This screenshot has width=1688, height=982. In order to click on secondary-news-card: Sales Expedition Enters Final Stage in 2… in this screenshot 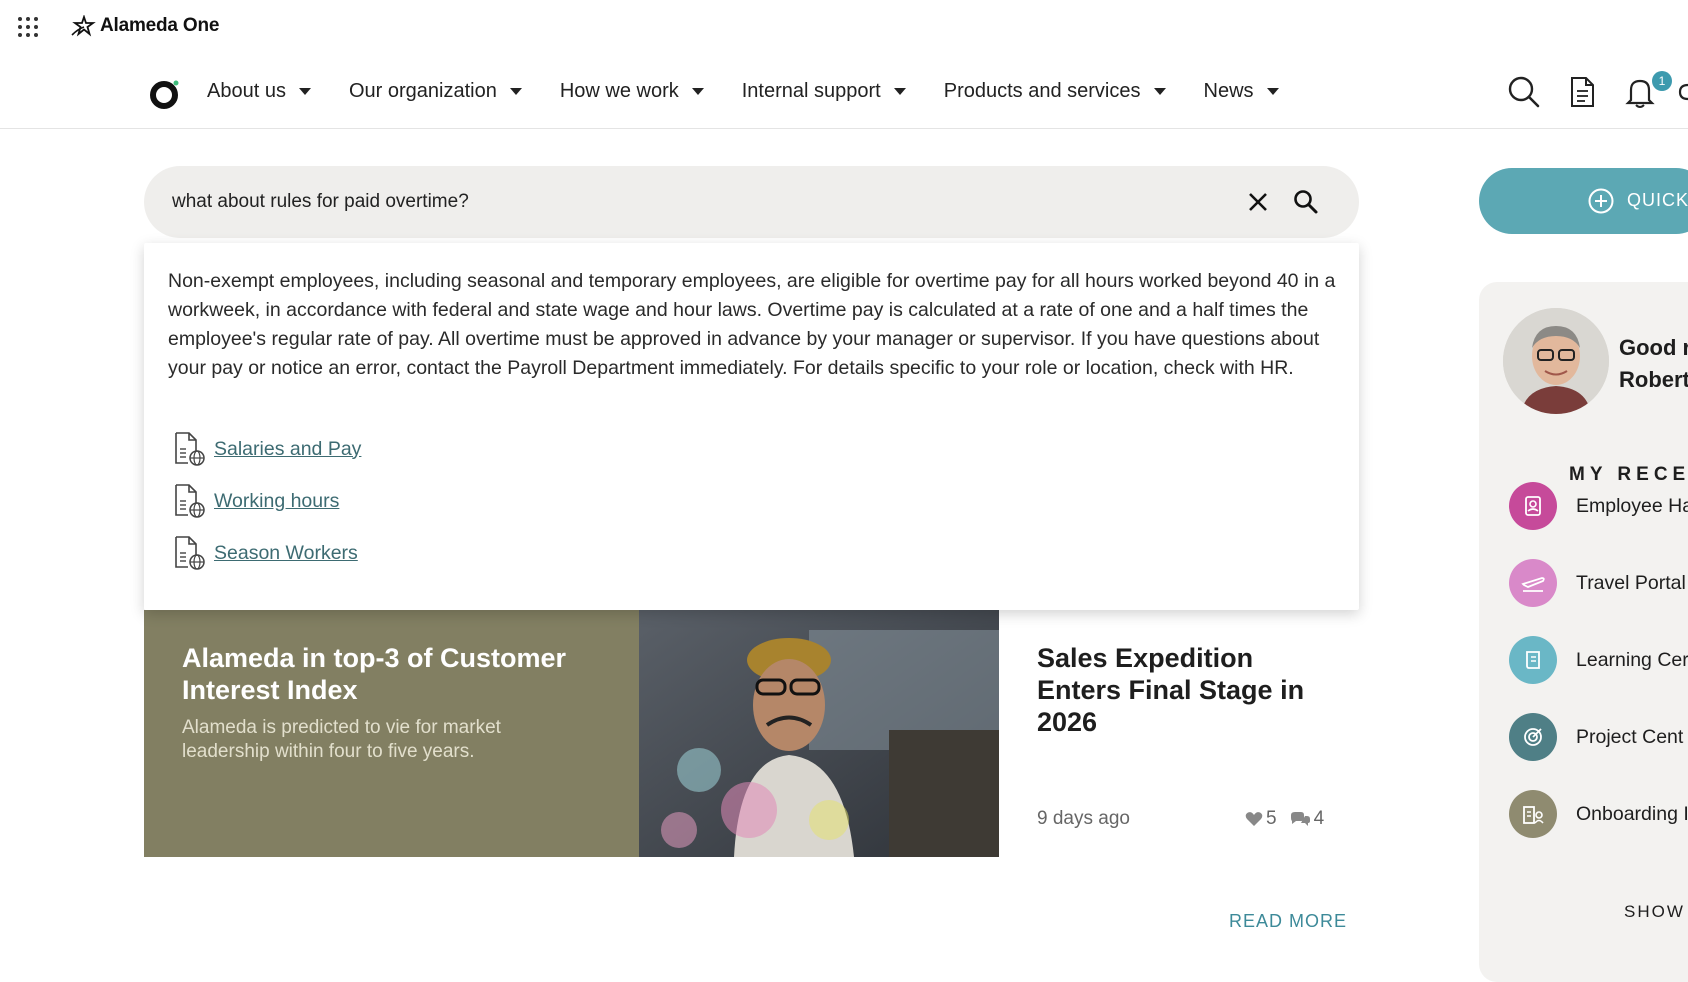, I will do `click(1179, 733)`.